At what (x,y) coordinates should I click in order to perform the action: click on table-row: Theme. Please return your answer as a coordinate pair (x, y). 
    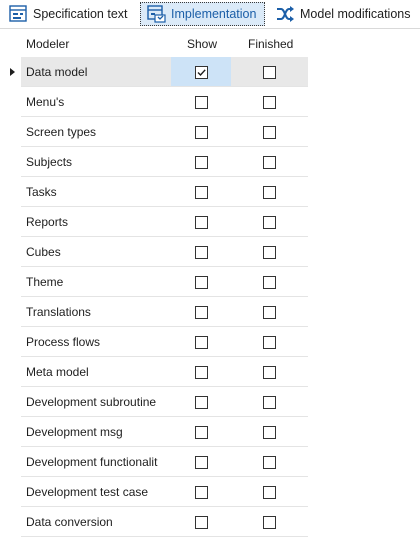
    Looking at the image, I should click on (155, 282).